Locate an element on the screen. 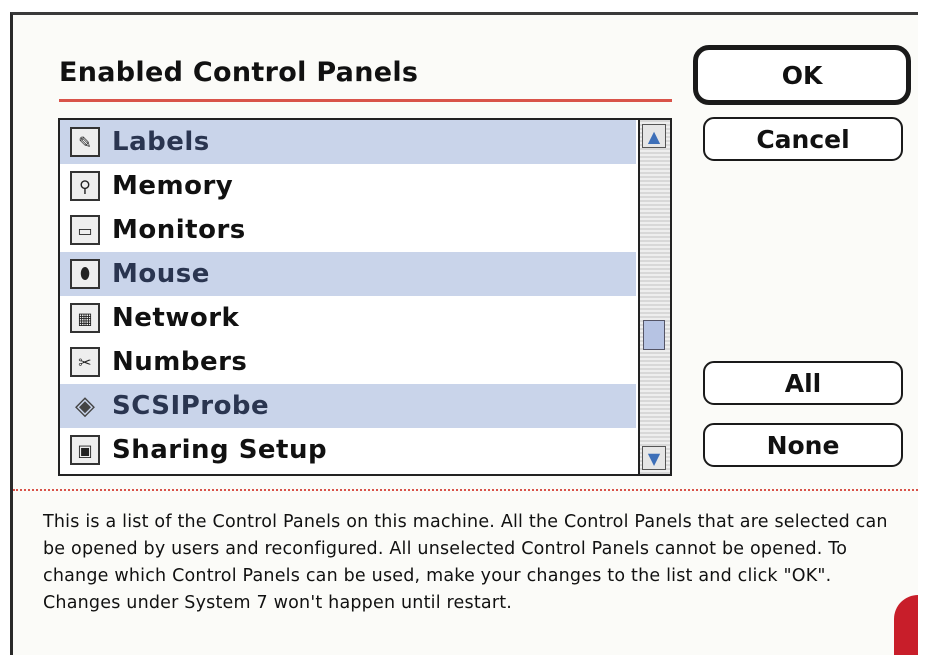 The image size is (929, 659). title-divider is located at coordinates (365, 100).